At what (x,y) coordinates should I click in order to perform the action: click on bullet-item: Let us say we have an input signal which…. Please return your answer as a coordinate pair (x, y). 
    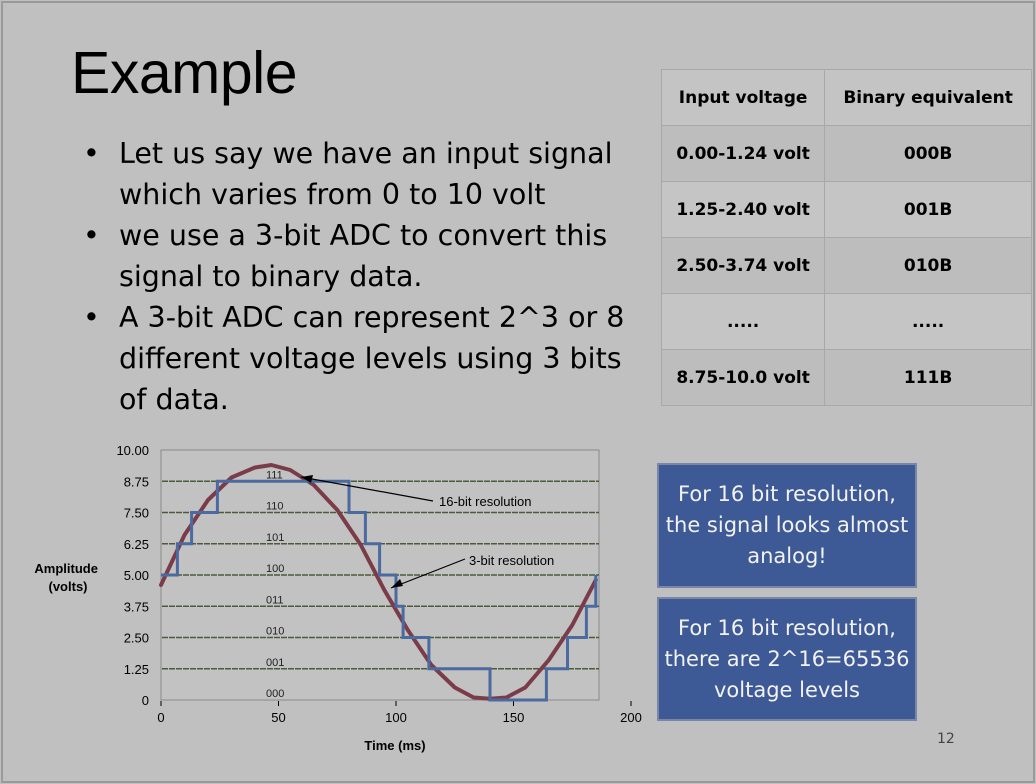
    Looking at the image, I should click on (357, 174).